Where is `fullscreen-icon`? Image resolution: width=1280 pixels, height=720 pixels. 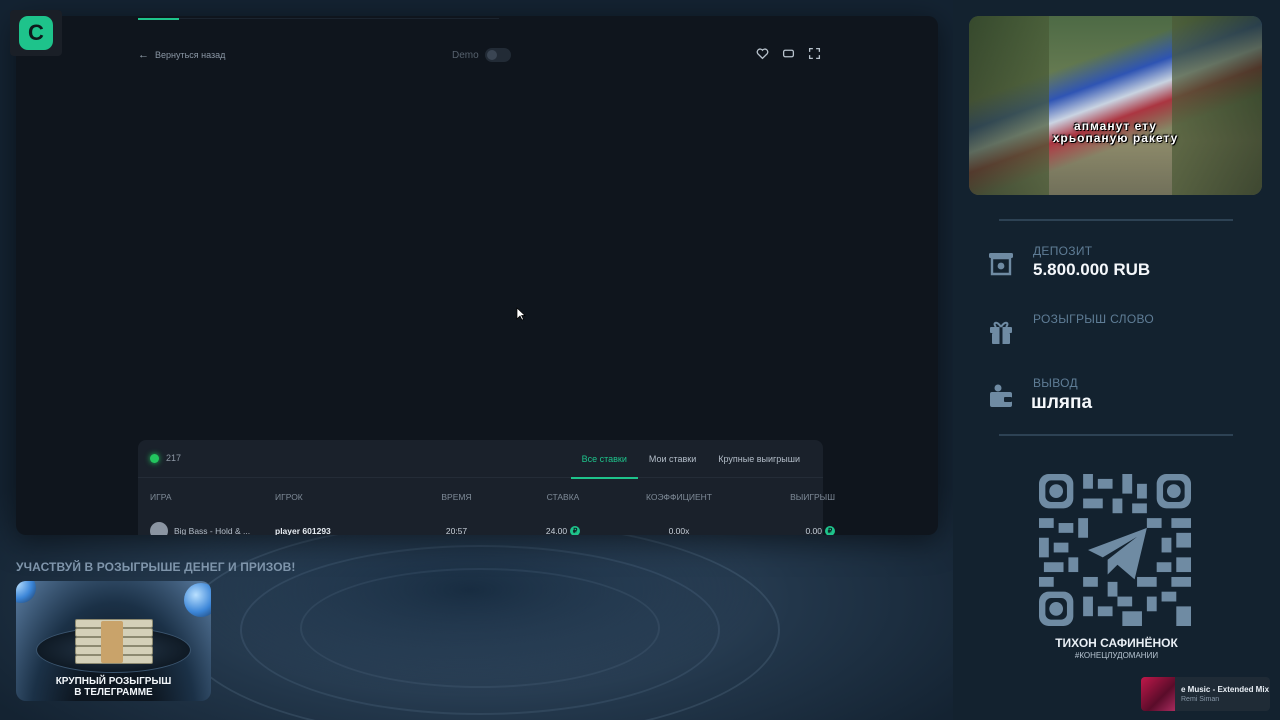 fullscreen-icon is located at coordinates (814, 53).